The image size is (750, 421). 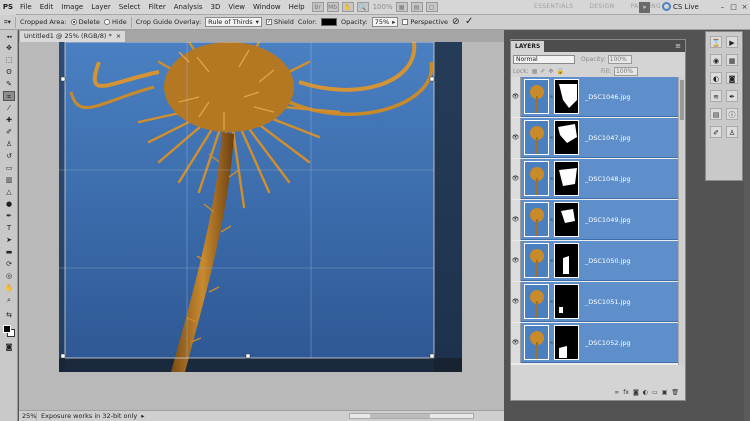 I want to click on shield-option: ✓ Shield, so click(x=279, y=22).